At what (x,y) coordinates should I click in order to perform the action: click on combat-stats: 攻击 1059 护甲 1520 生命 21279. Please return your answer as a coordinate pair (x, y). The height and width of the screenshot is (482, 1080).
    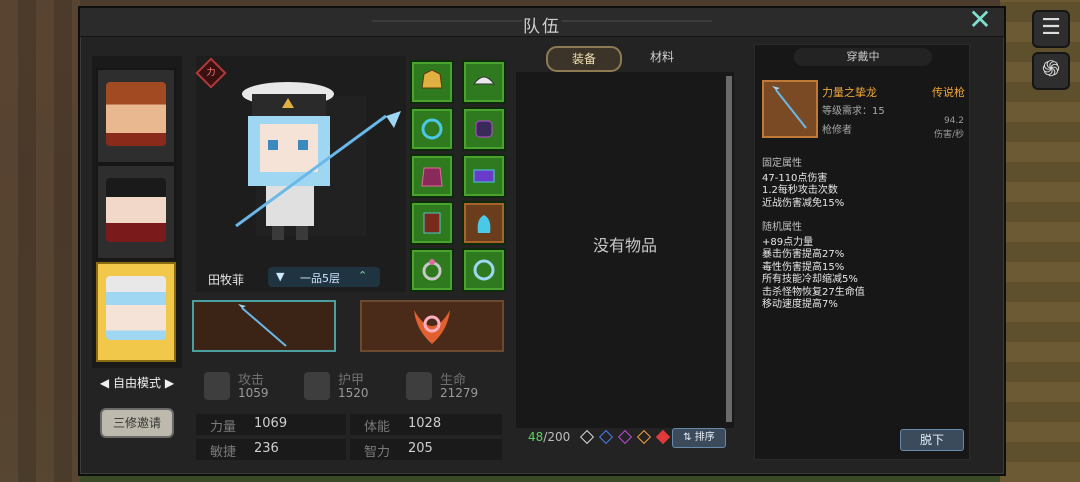
    Looking at the image, I should click on (349, 386).